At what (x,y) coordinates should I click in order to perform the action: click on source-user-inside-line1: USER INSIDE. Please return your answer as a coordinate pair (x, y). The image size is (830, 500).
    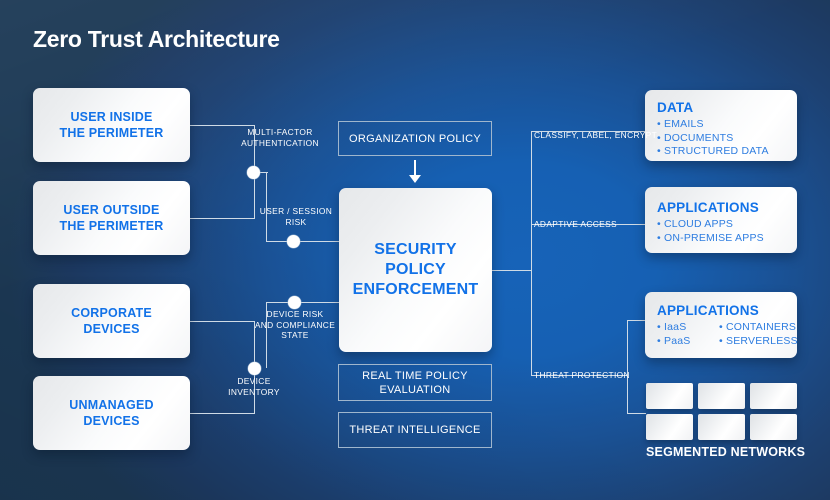
    Looking at the image, I should click on (111, 117).